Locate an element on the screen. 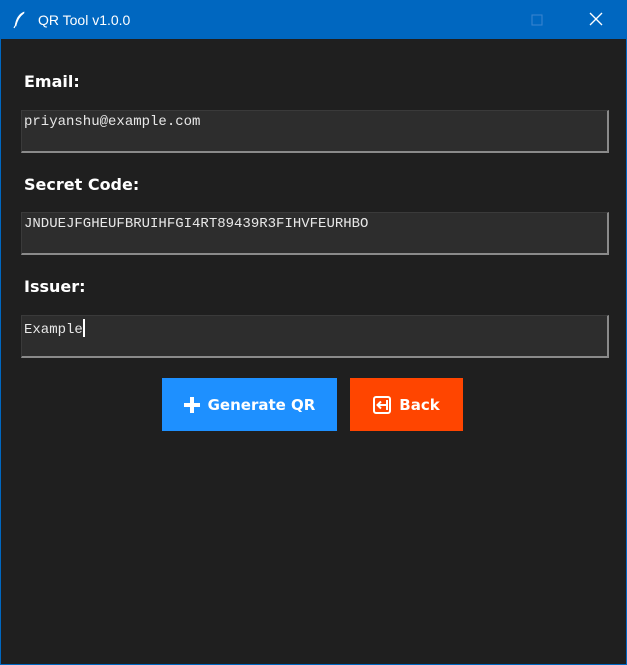  back-arrow-icon is located at coordinates (382, 404).